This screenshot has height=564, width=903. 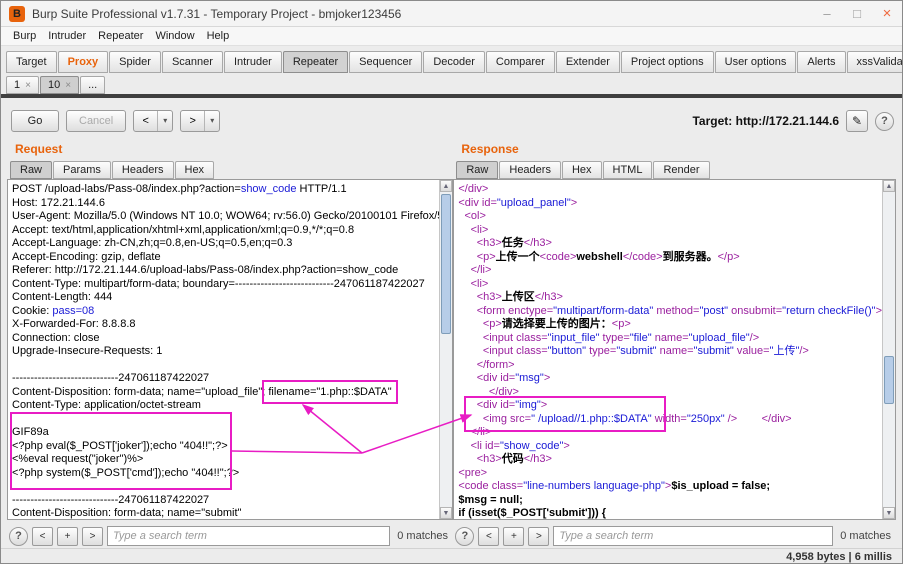 I want to click on close-button: ×, so click(x=887, y=13).